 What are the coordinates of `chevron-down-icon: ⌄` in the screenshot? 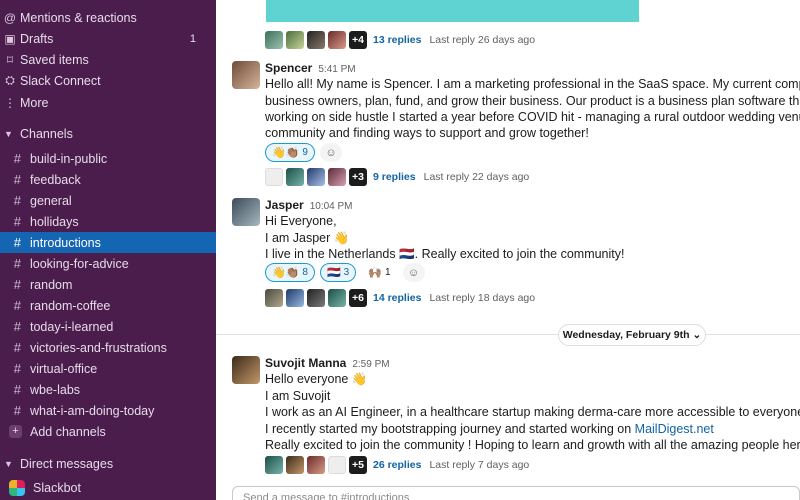 It's located at (697, 335).